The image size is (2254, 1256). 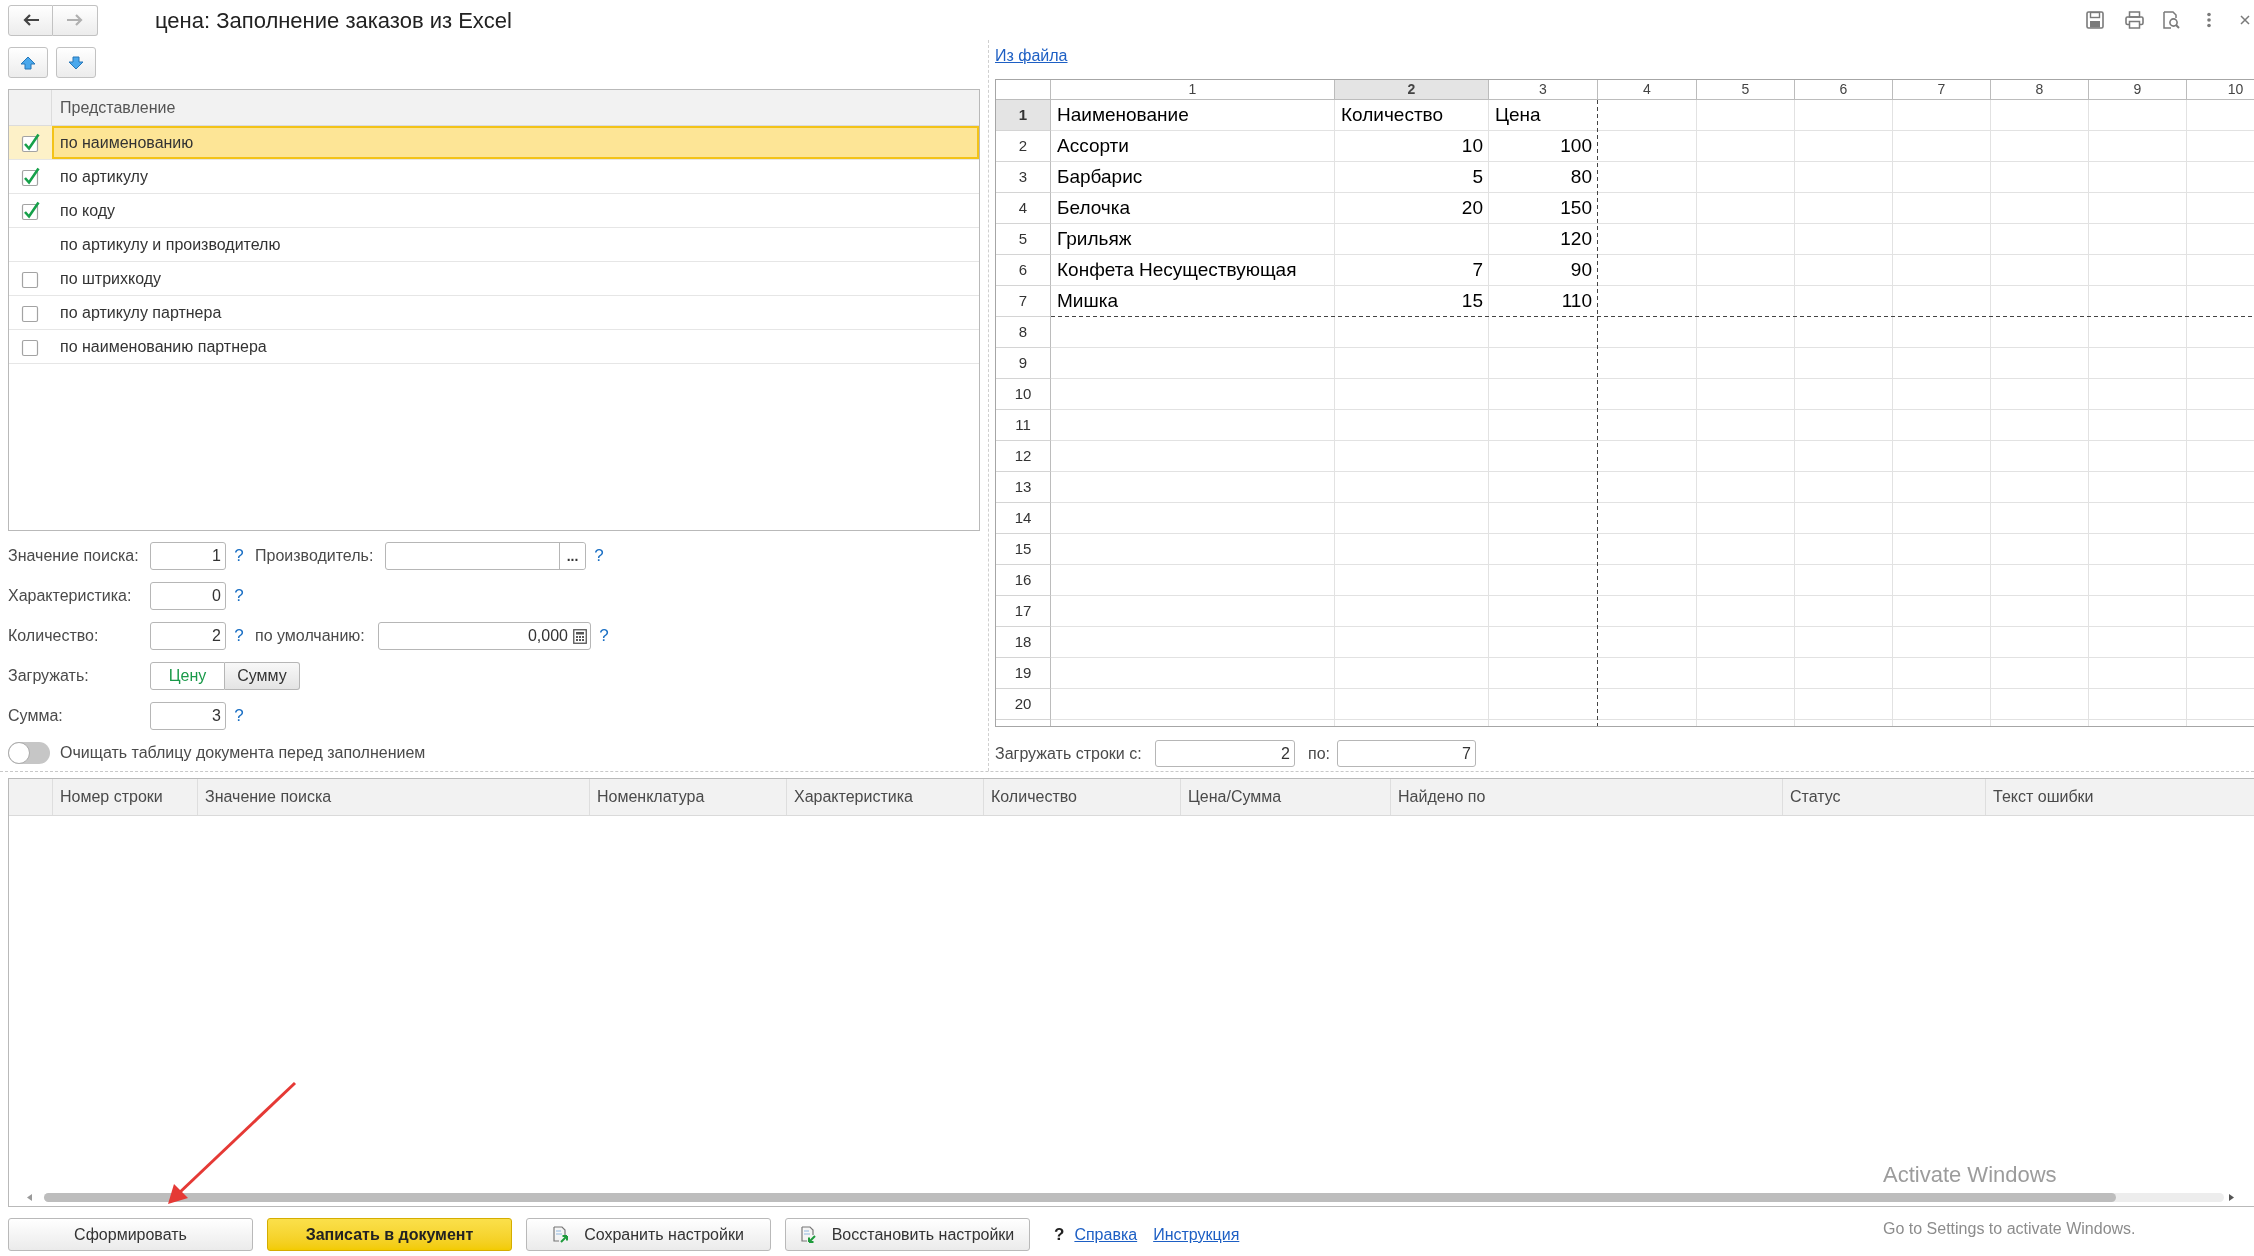 I want to click on sheet-cell-text: 15, so click(x=1472, y=301).